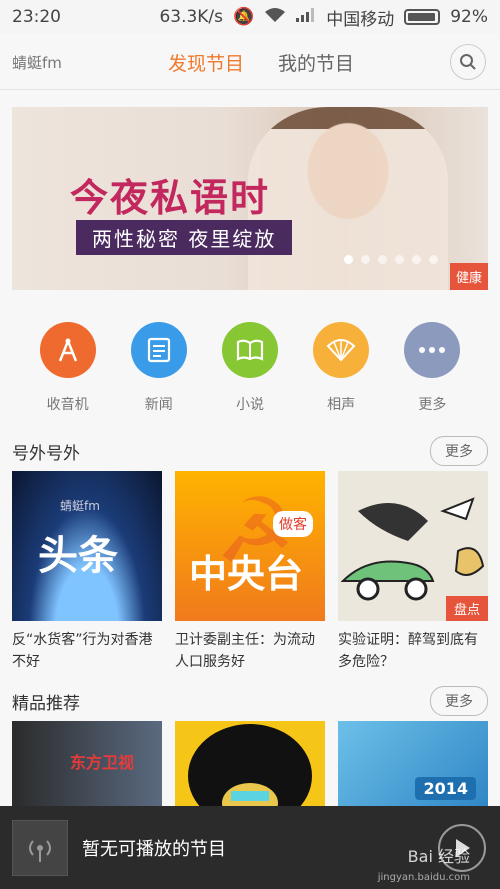  I want to click on category-label: 收音机, so click(67, 405).